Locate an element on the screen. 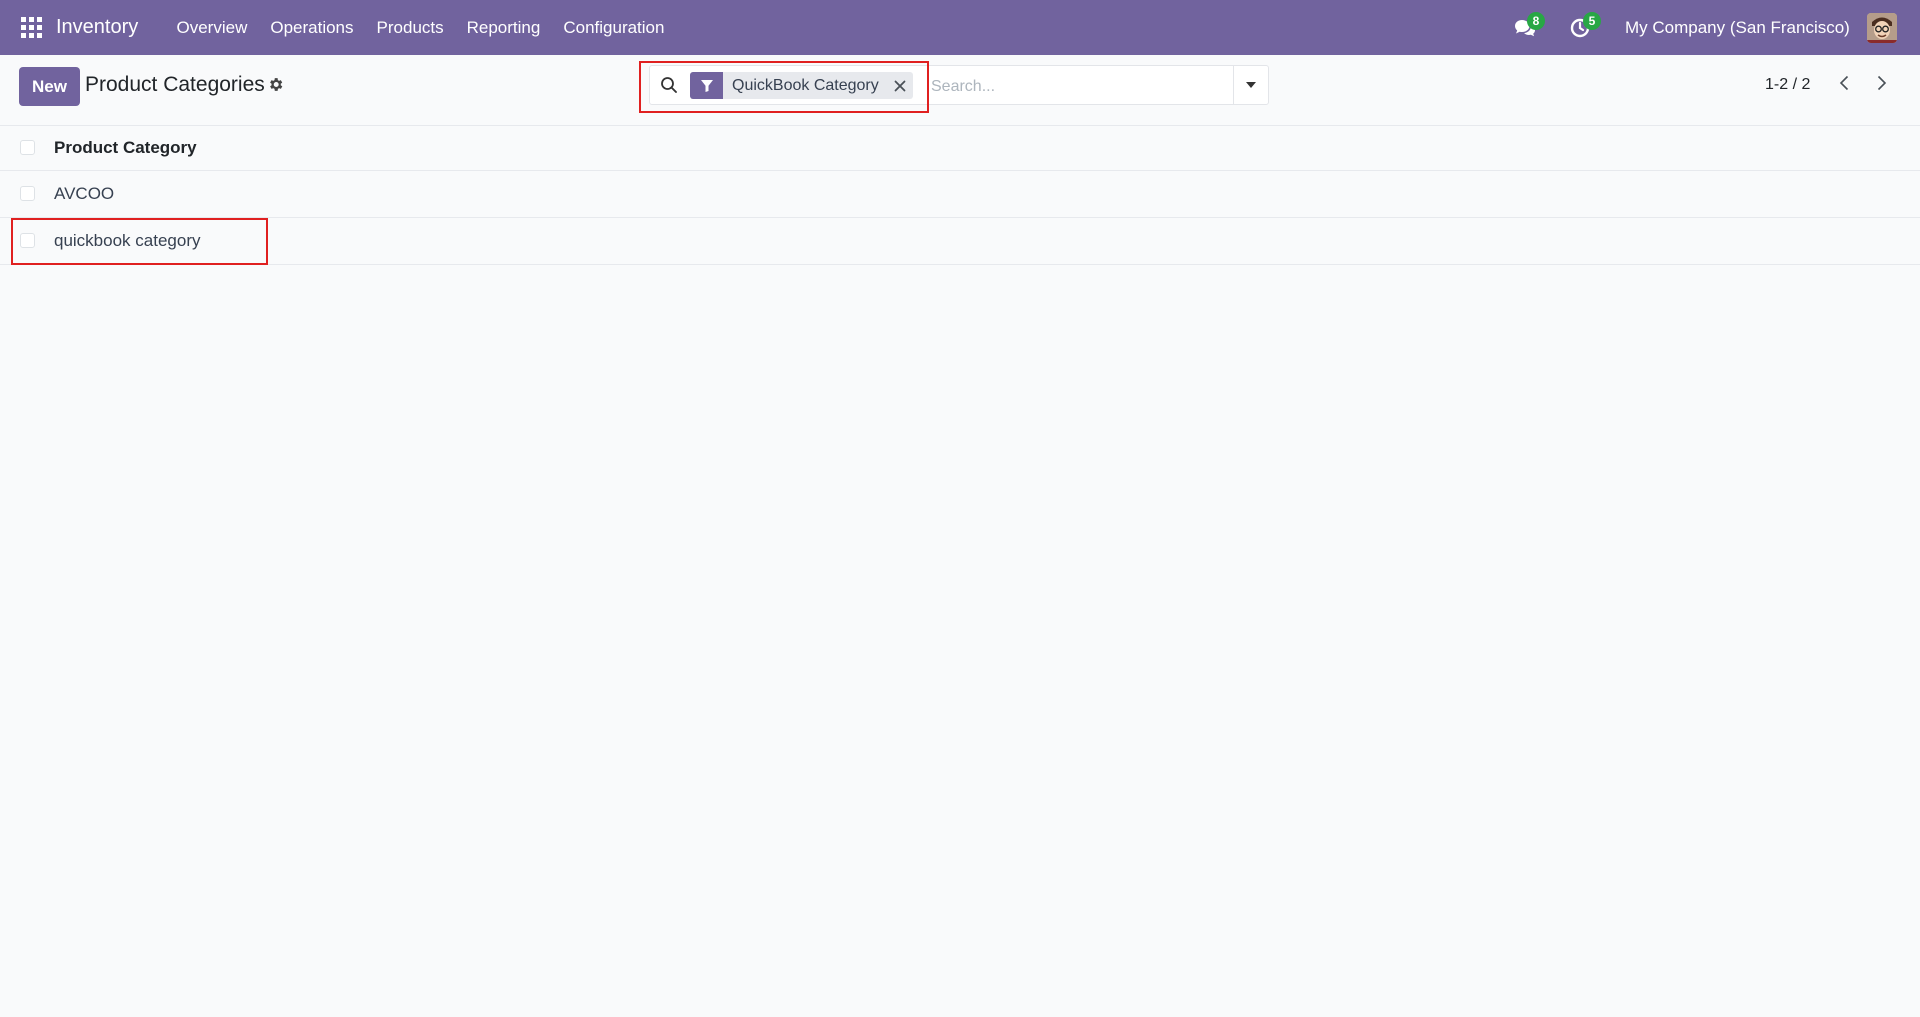  menu-item-configuration: Configuration is located at coordinates (614, 27).